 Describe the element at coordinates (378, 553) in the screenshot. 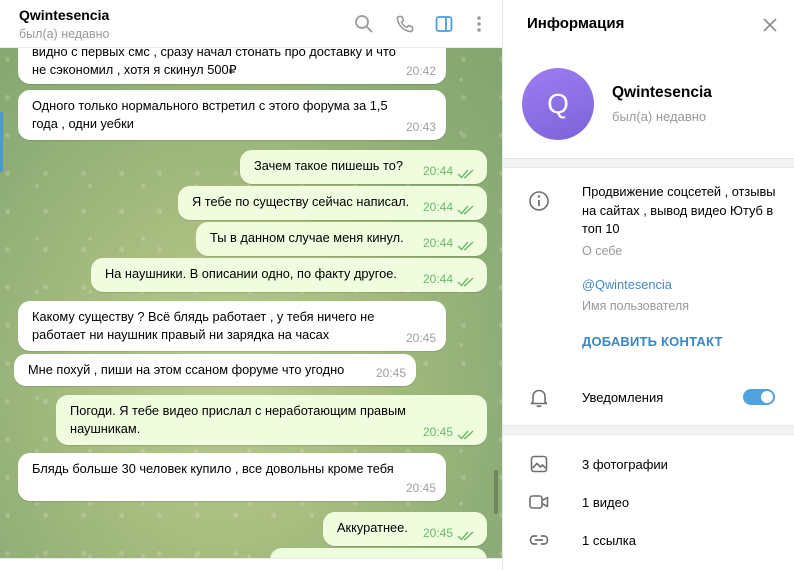

I see `message-out` at that location.